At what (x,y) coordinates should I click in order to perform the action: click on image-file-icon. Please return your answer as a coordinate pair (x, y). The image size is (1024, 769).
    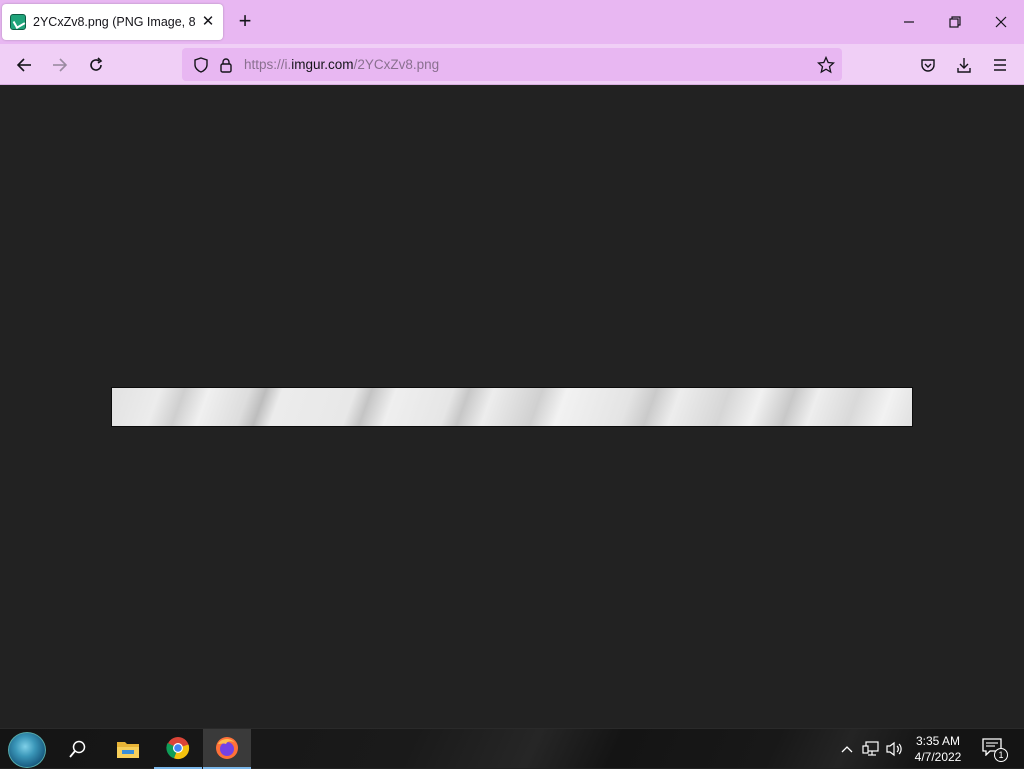
    Looking at the image, I should click on (18, 22).